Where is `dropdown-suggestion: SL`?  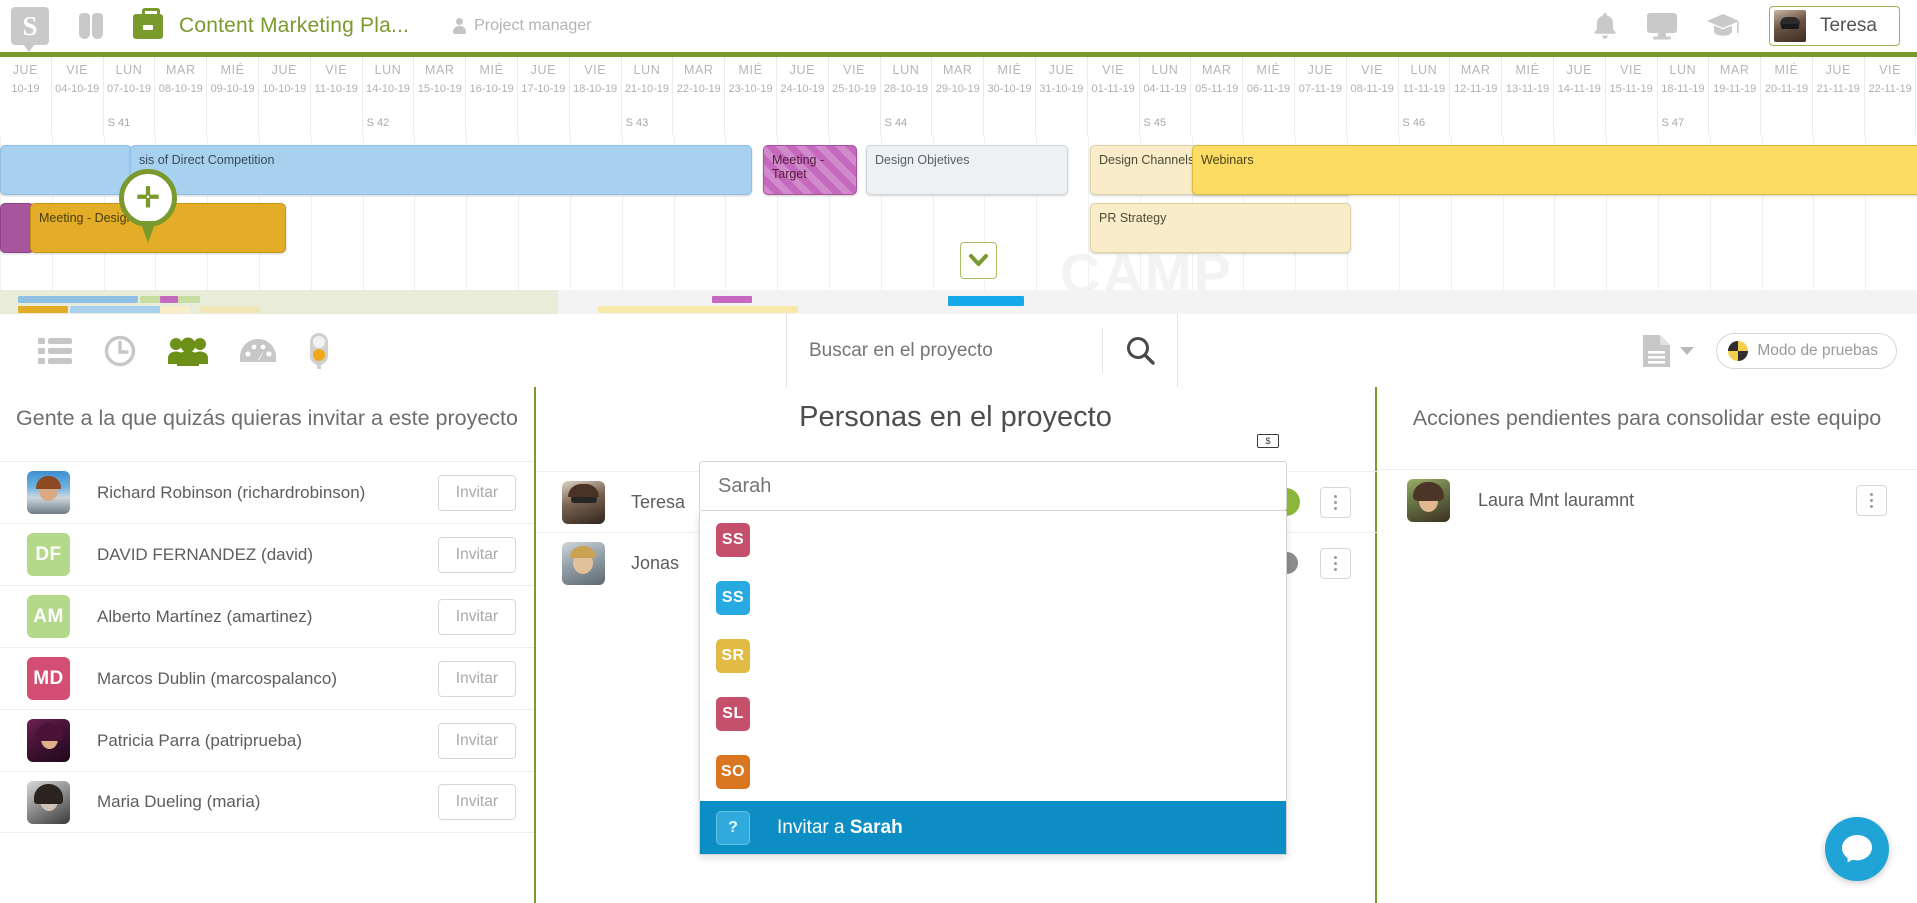
dropdown-suggestion: SL is located at coordinates (993, 714).